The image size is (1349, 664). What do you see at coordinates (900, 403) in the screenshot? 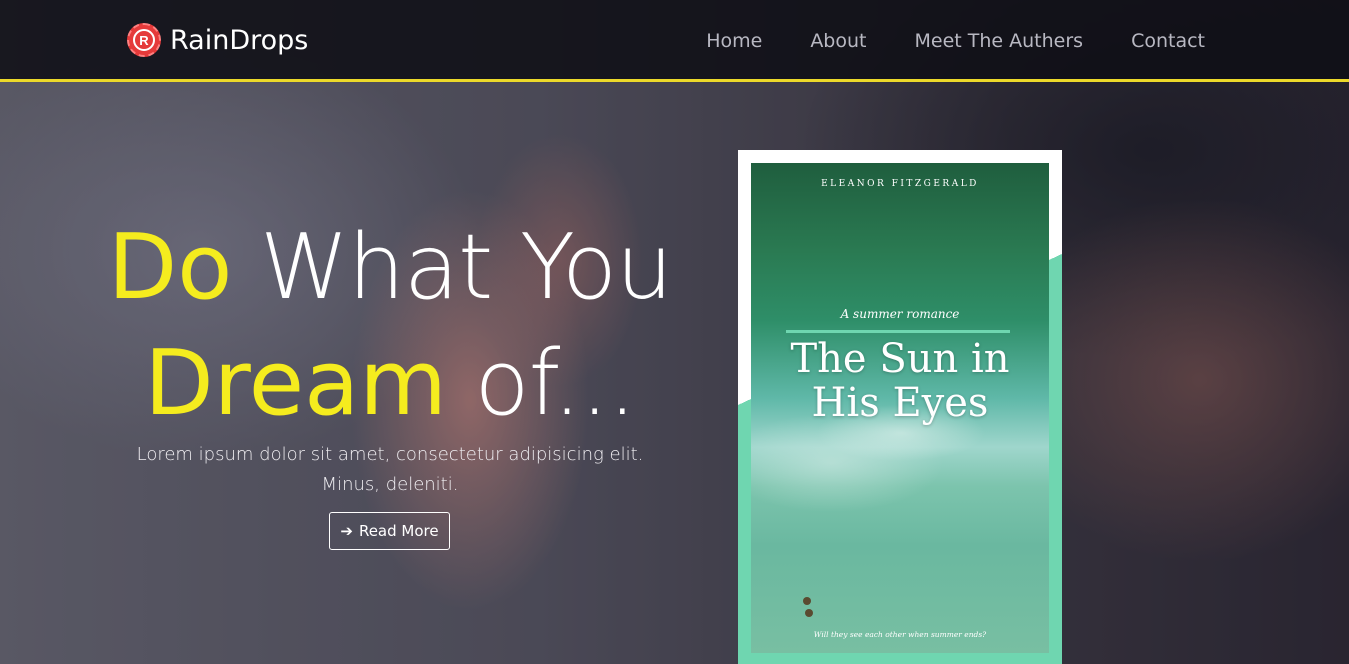
I see `book-title-line-2: His Eyes` at bounding box center [900, 403].